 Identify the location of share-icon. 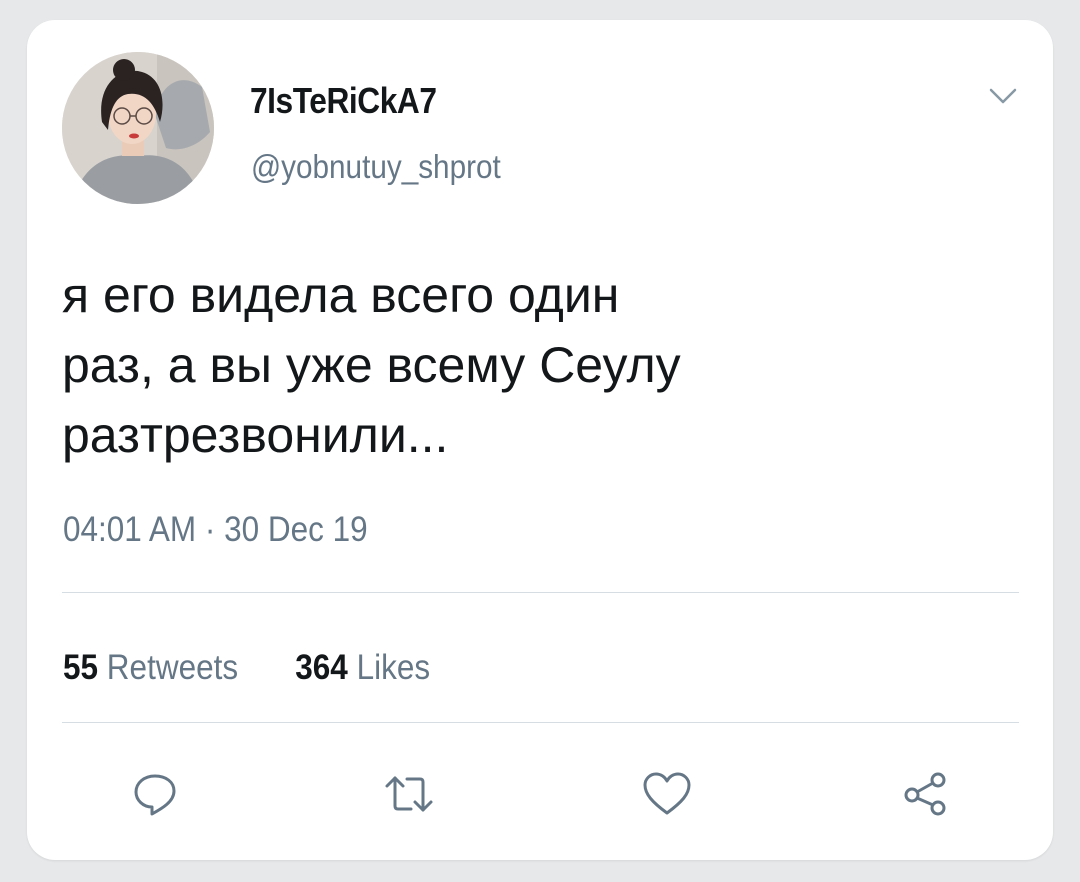
(925, 794).